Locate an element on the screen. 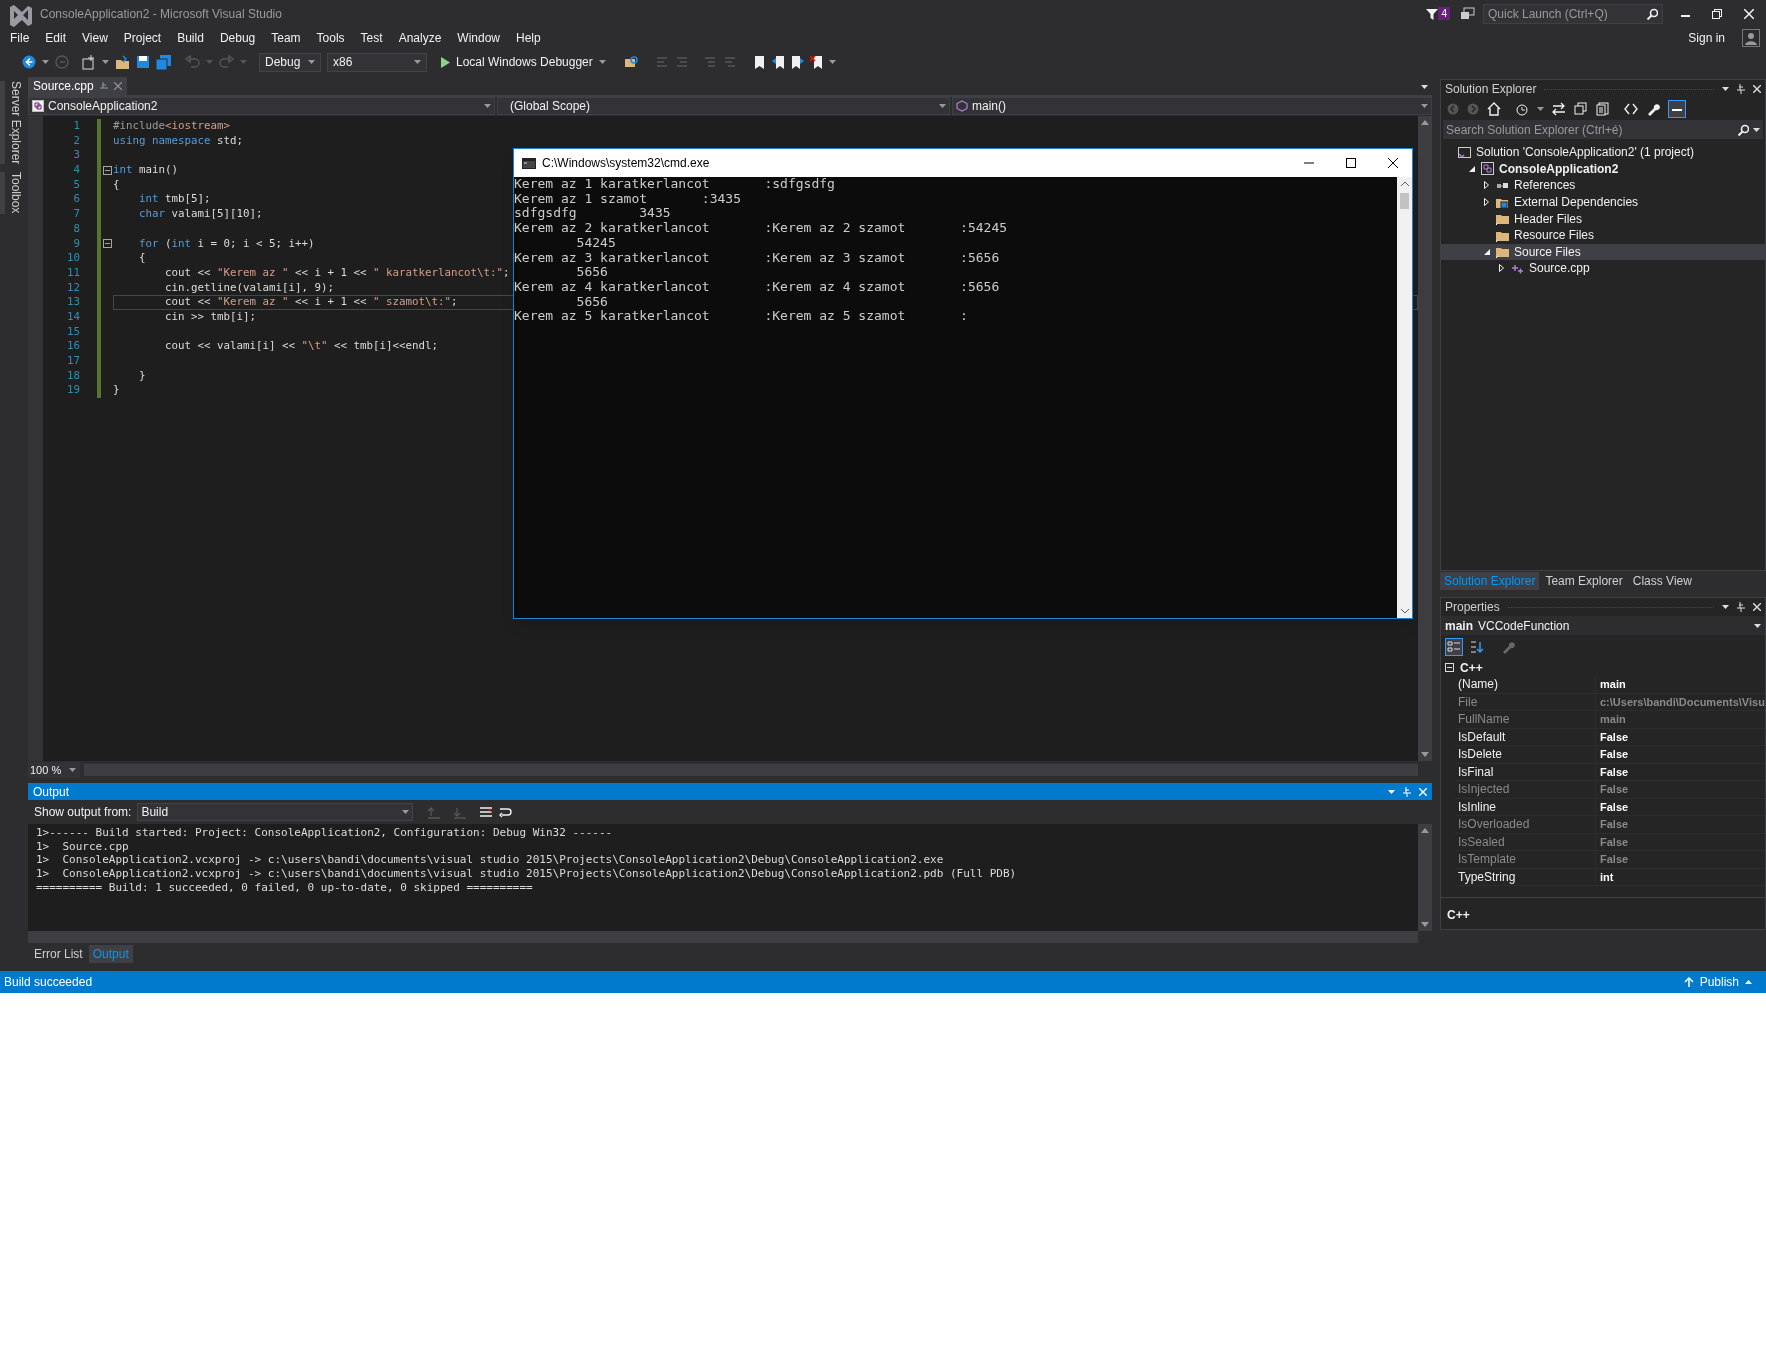  filter-icon is located at coordinates (1432, 13).